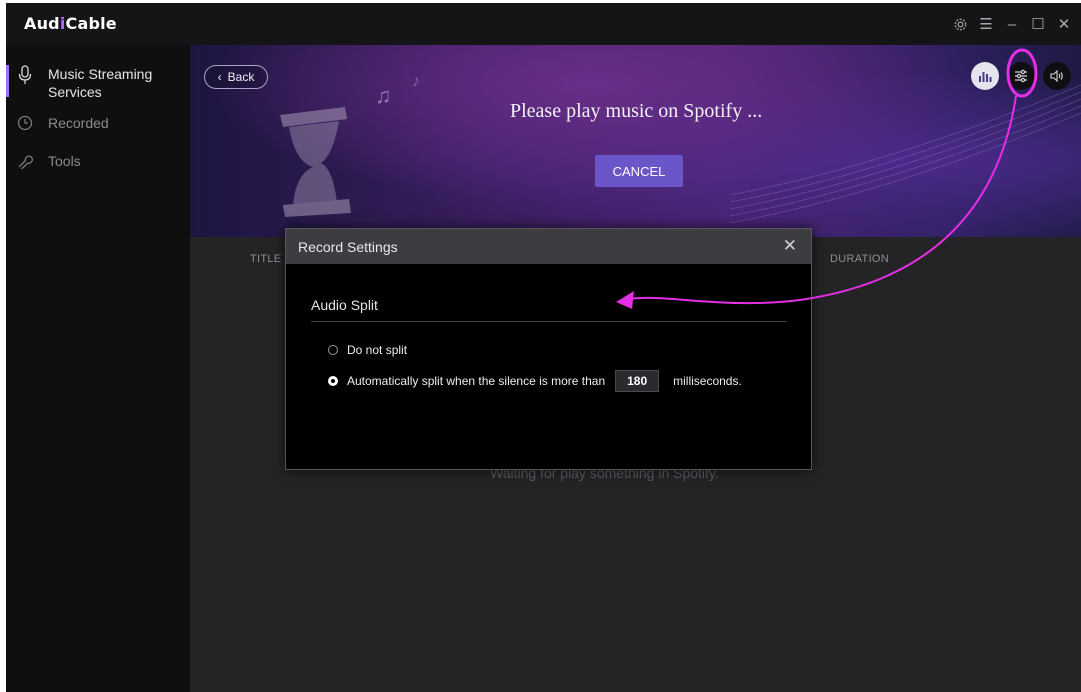 This screenshot has width=1081, height=692. What do you see at coordinates (25, 75) in the screenshot?
I see `microphone-icon` at bounding box center [25, 75].